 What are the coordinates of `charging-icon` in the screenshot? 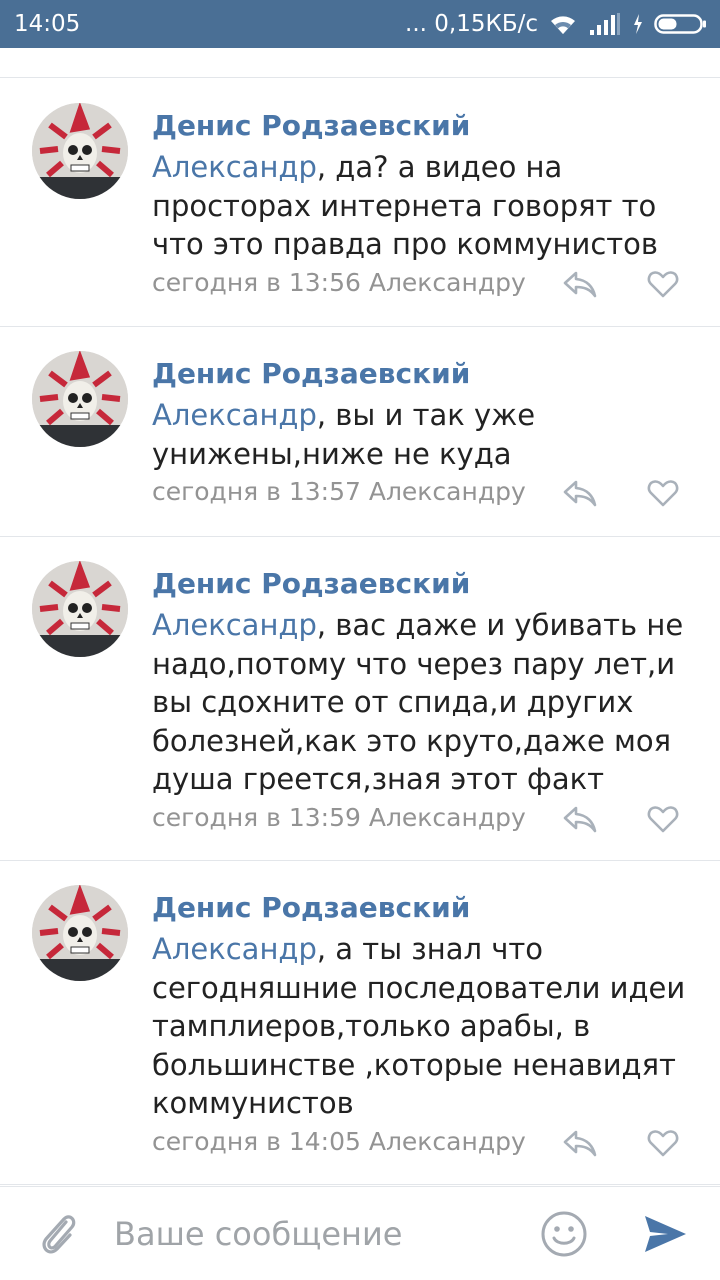 It's located at (638, 24).